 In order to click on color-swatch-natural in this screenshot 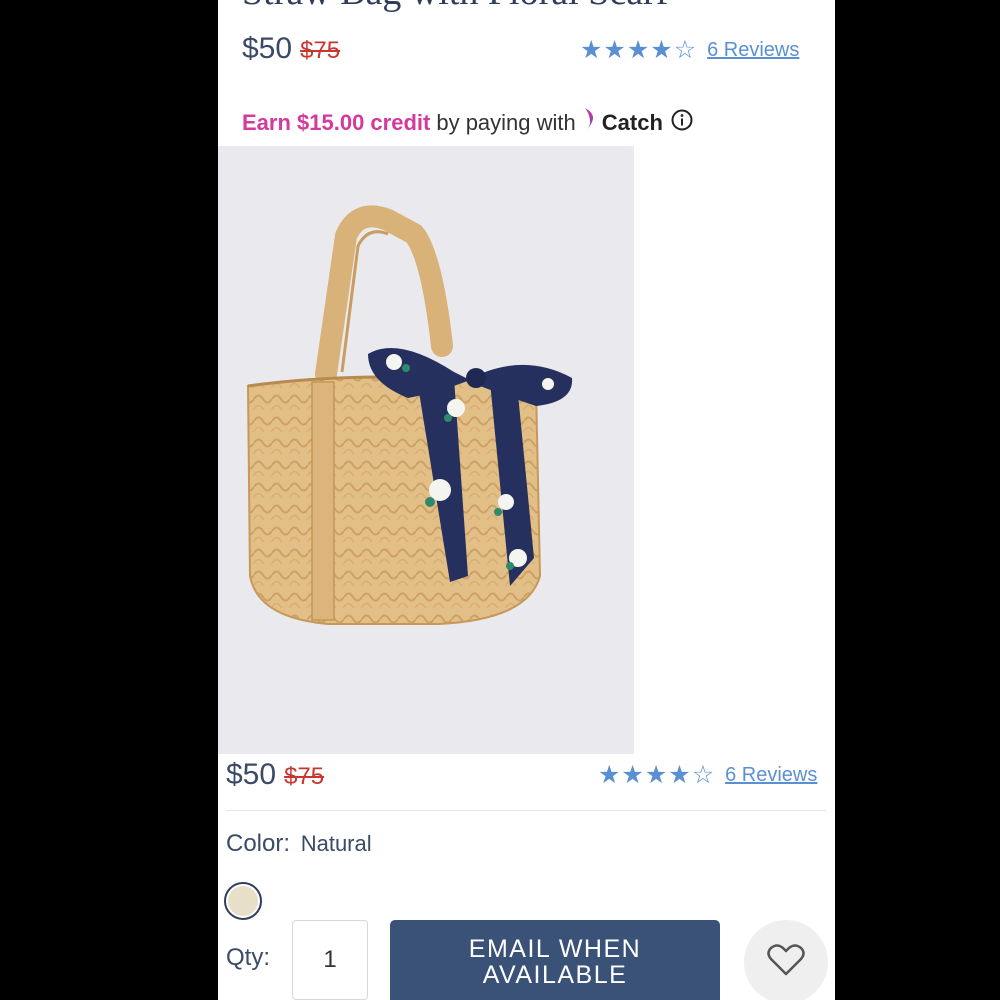, I will do `click(243, 901)`.